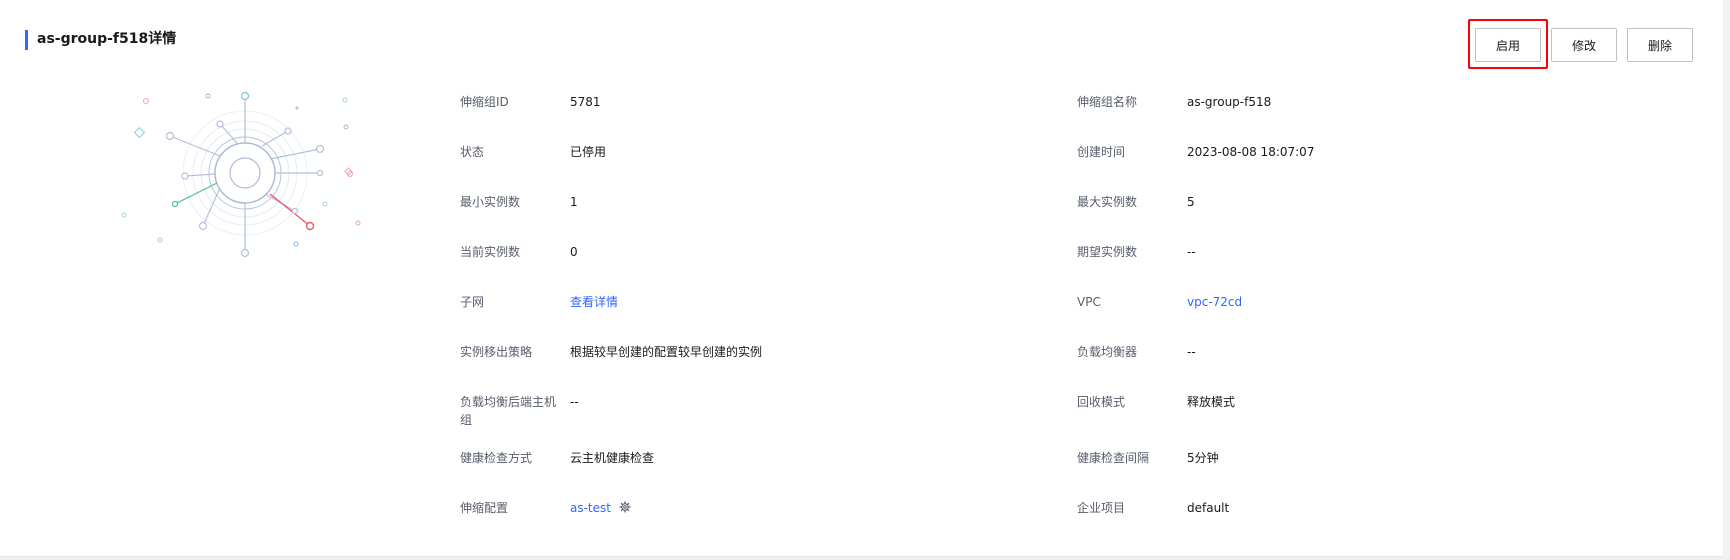 The height and width of the screenshot is (560, 1730). What do you see at coordinates (496, 352) in the screenshot?
I see `removal-policy-label: 实例移出策略` at bounding box center [496, 352].